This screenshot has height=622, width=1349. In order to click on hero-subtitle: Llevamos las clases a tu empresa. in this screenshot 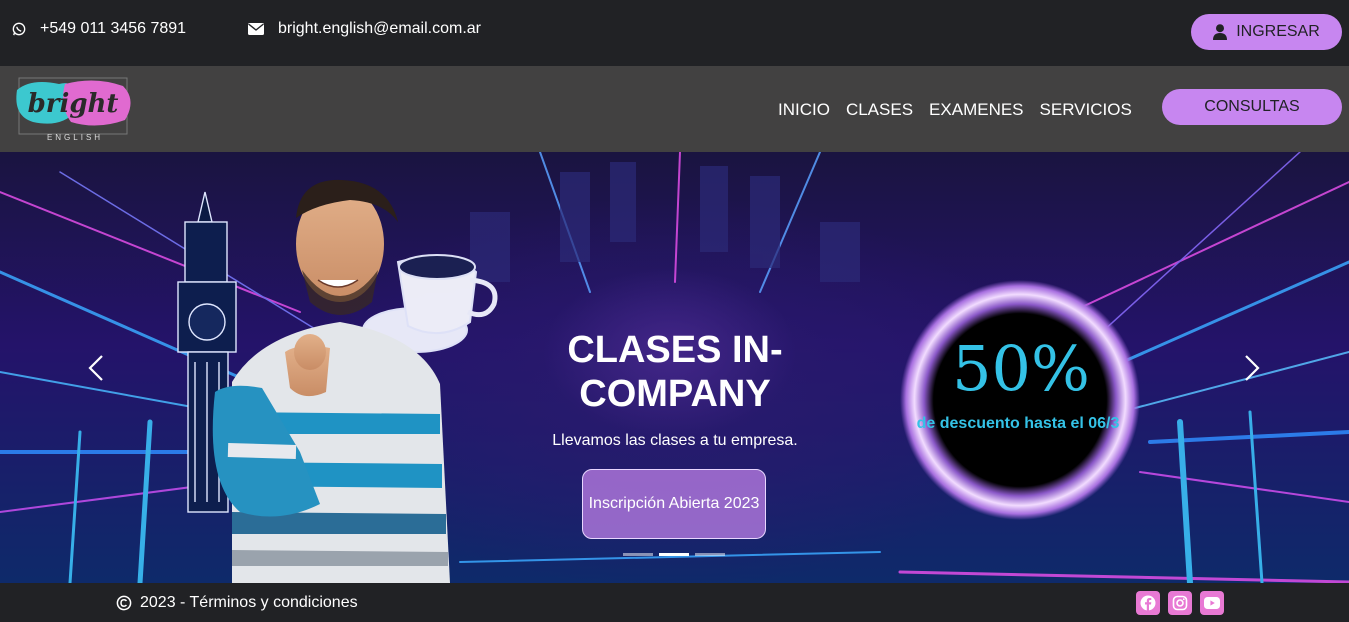, I will do `click(675, 440)`.